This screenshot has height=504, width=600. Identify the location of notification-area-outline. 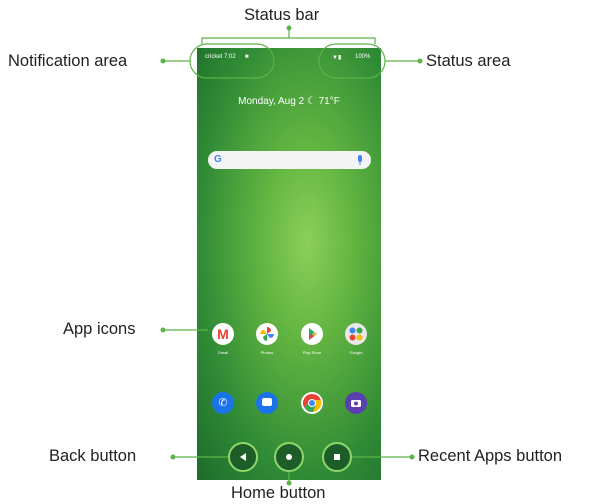
(232, 61).